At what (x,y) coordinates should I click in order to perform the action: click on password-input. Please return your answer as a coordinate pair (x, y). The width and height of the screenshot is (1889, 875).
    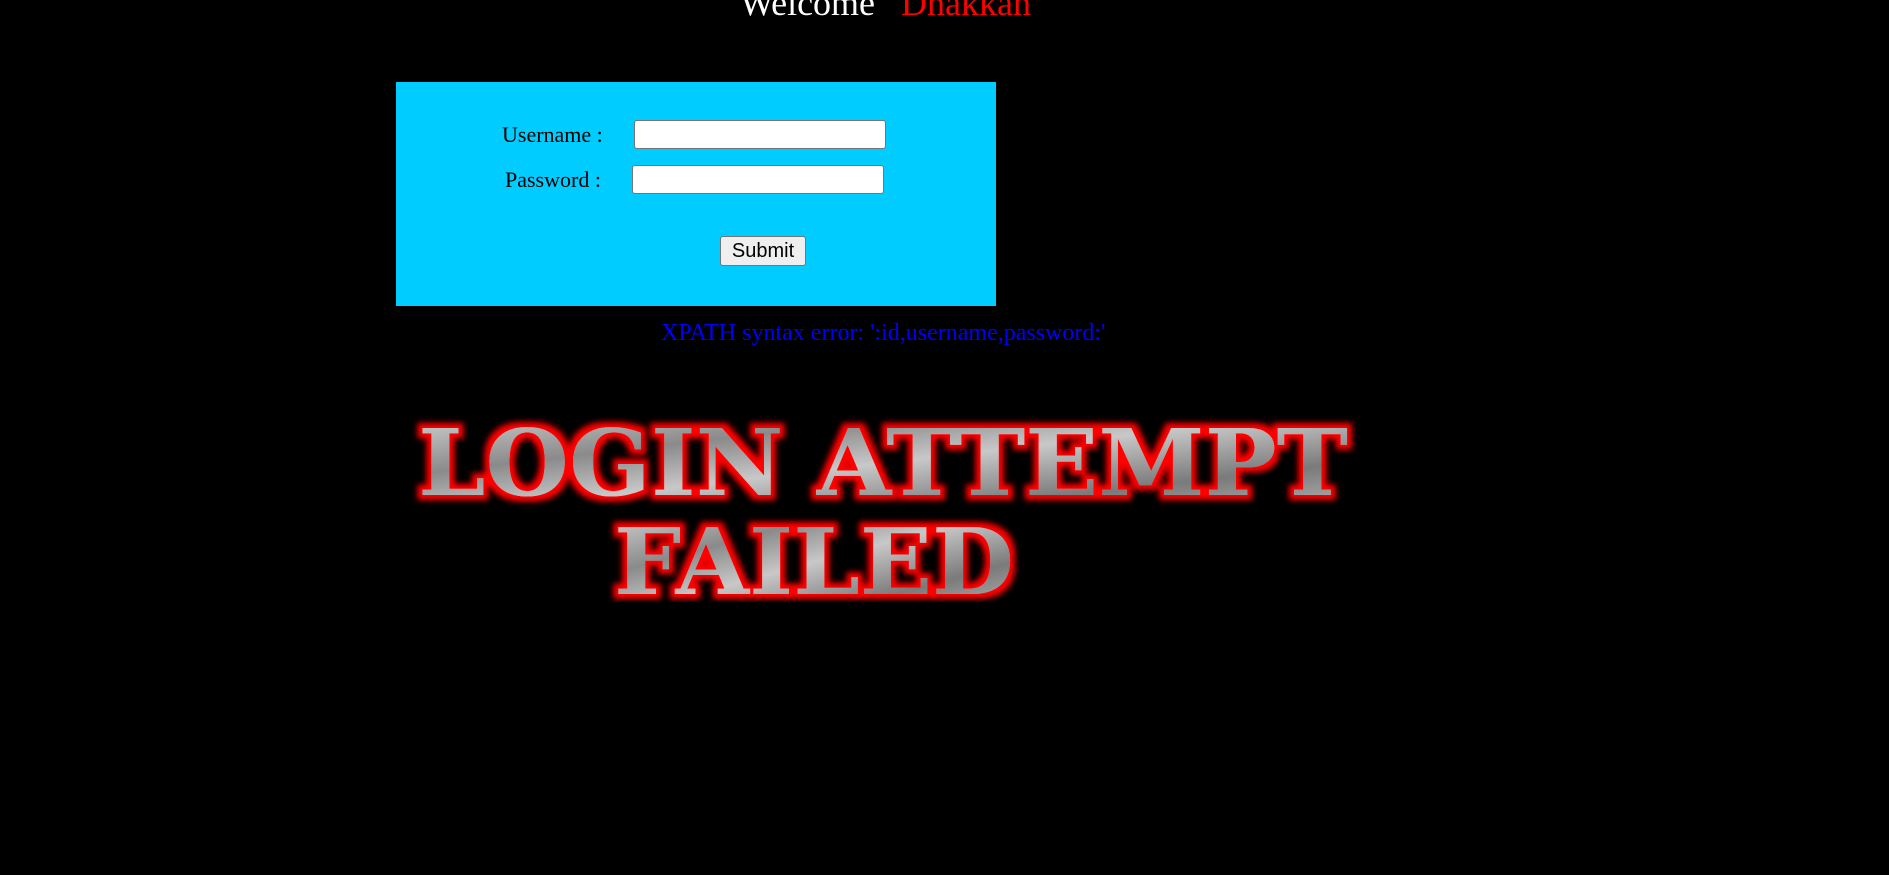
    Looking at the image, I should click on (758, 179).